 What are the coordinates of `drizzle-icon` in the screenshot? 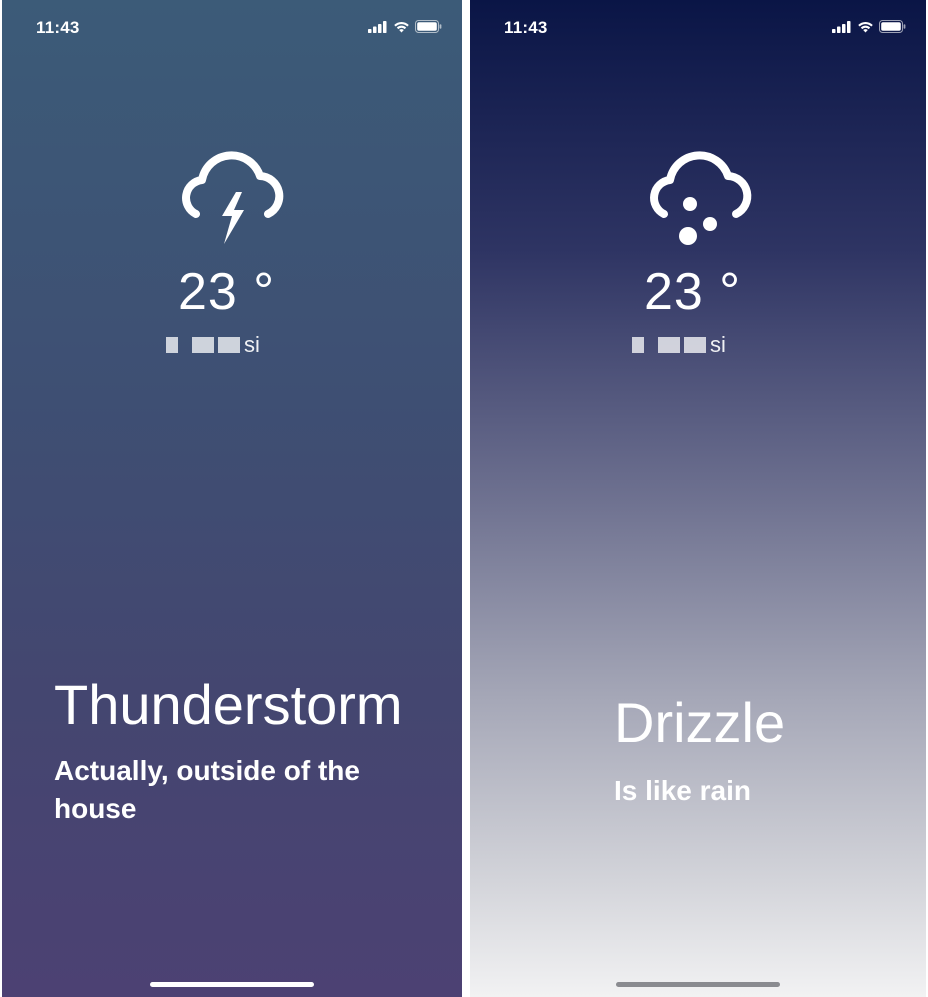 It's located at (701, 198).